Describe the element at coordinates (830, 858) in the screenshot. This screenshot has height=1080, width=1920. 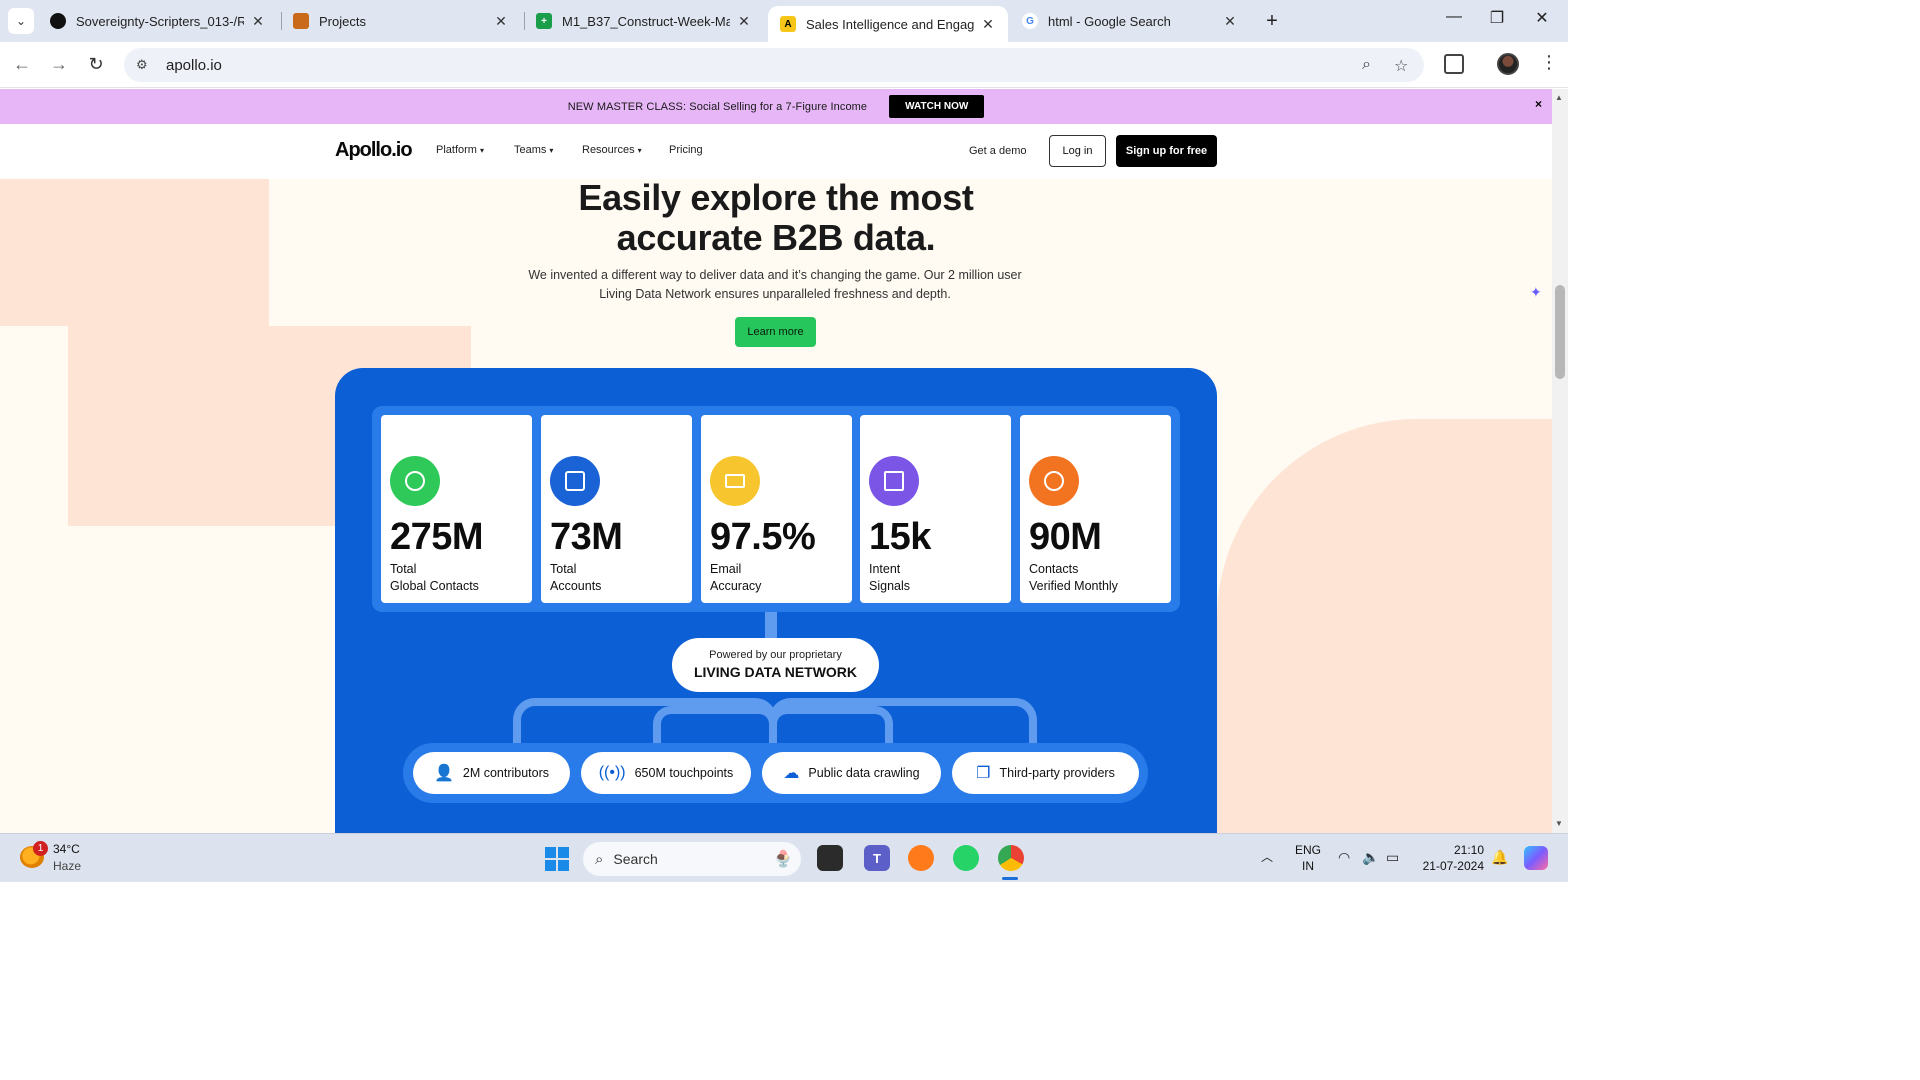
I see `task-view-icon` at that location.